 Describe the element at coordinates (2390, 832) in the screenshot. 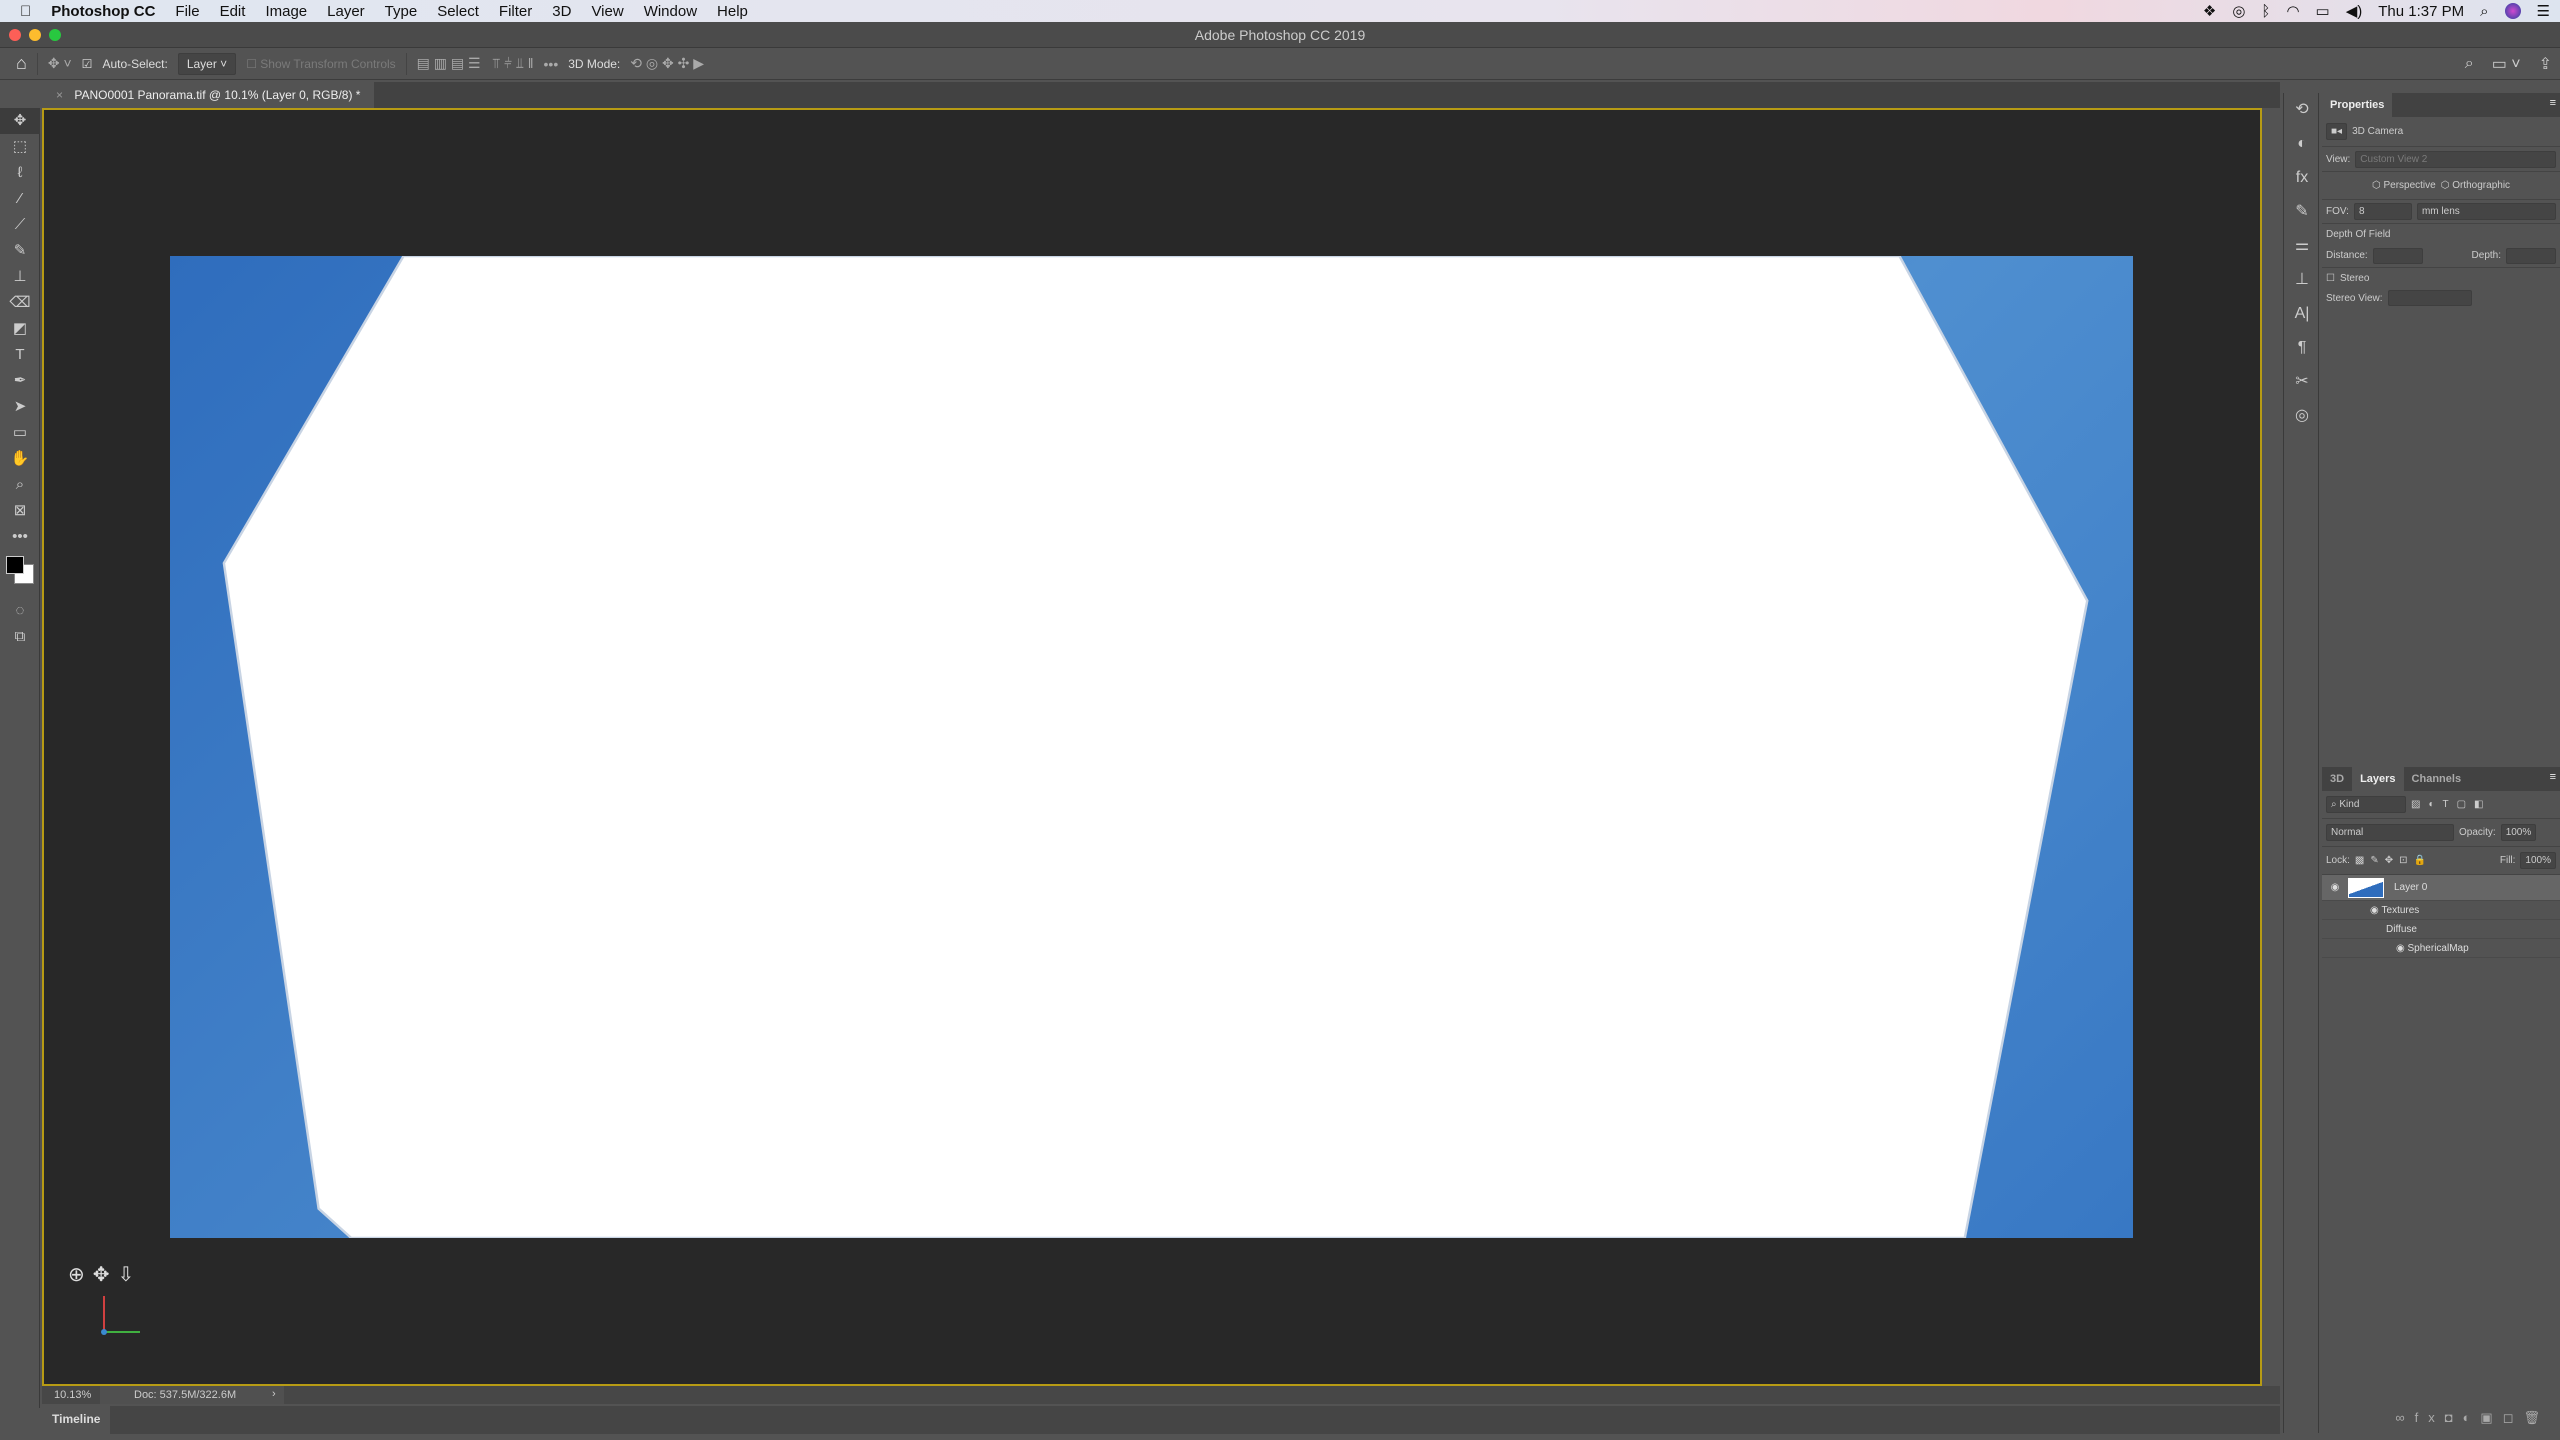

I see `blend-mode-dropdown: Normal` at that location.